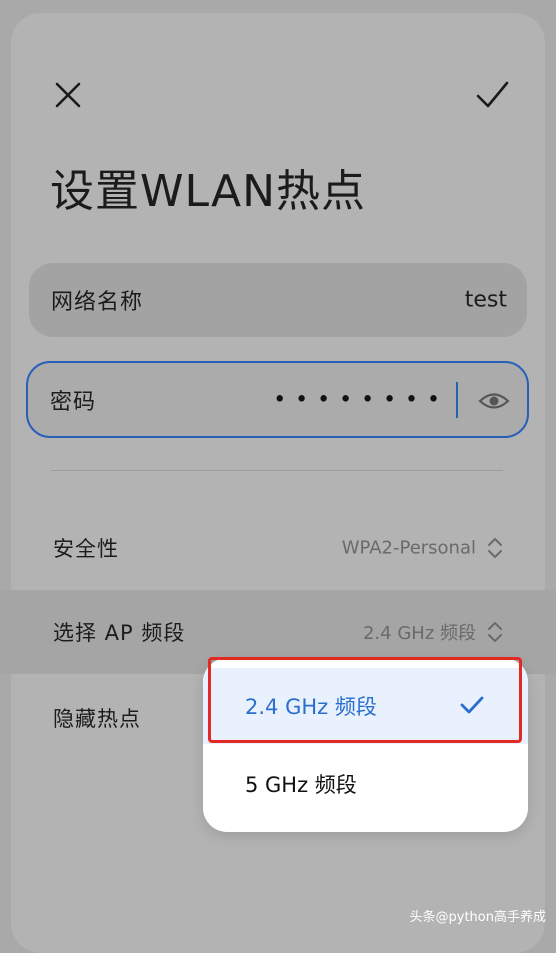  I want to click on close-icon, so click(68, 95).